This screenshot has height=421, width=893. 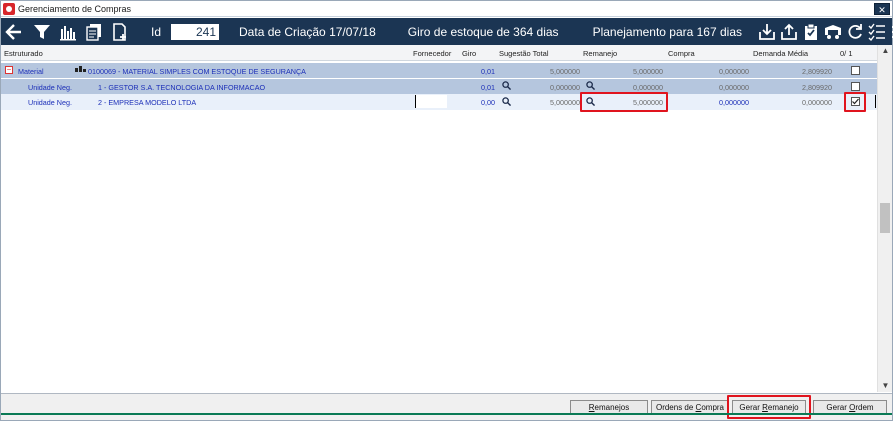 What do you see at coordinates (195, 31) in the screenshot?
I see `id-field` at bounding box center [195, 31].